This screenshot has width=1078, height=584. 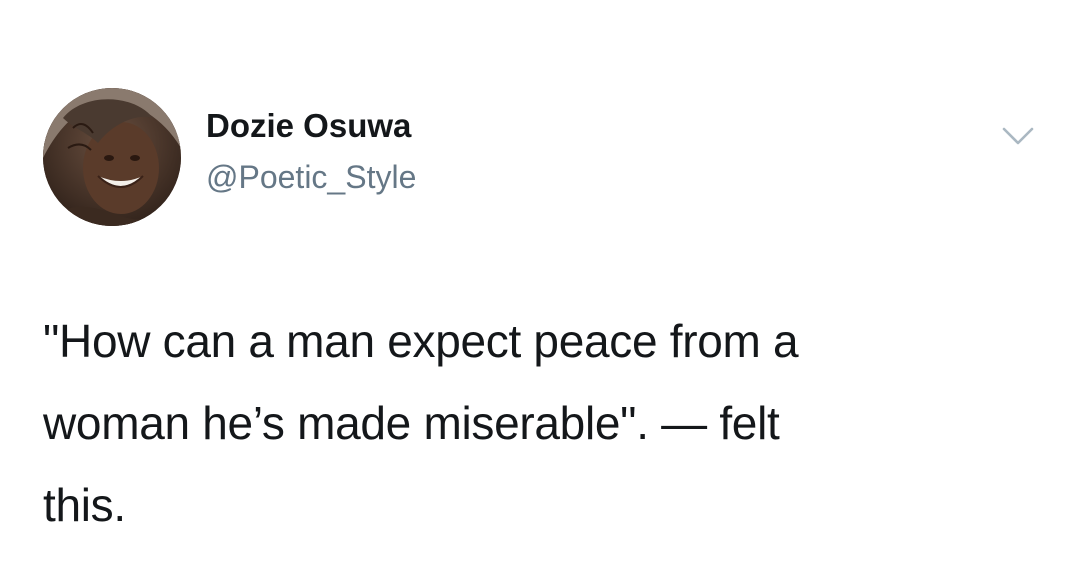 What do you see at coordinates (1018, 136) in the screenshot?
I see `chevron-down-icon` at bounding box center [1018, 136].